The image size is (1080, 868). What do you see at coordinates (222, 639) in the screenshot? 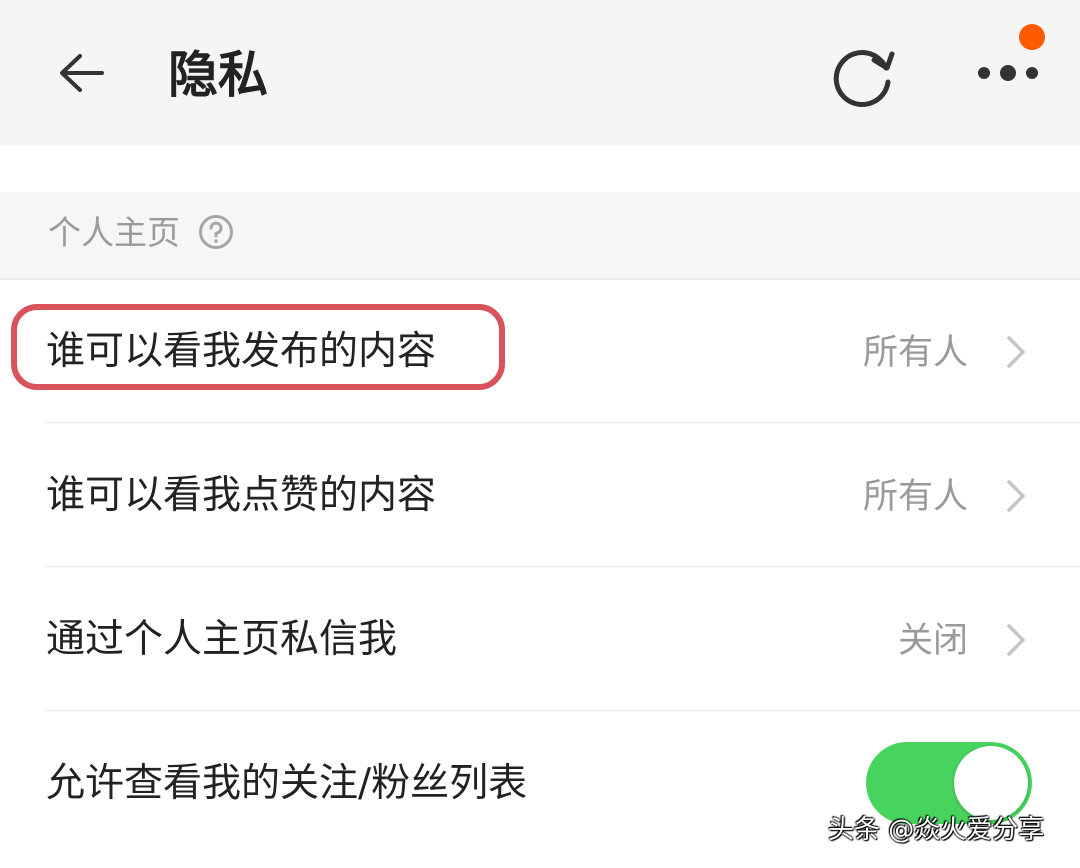
I see `row-label: 通过个人主页私信我` at bounding box center [222, 639].